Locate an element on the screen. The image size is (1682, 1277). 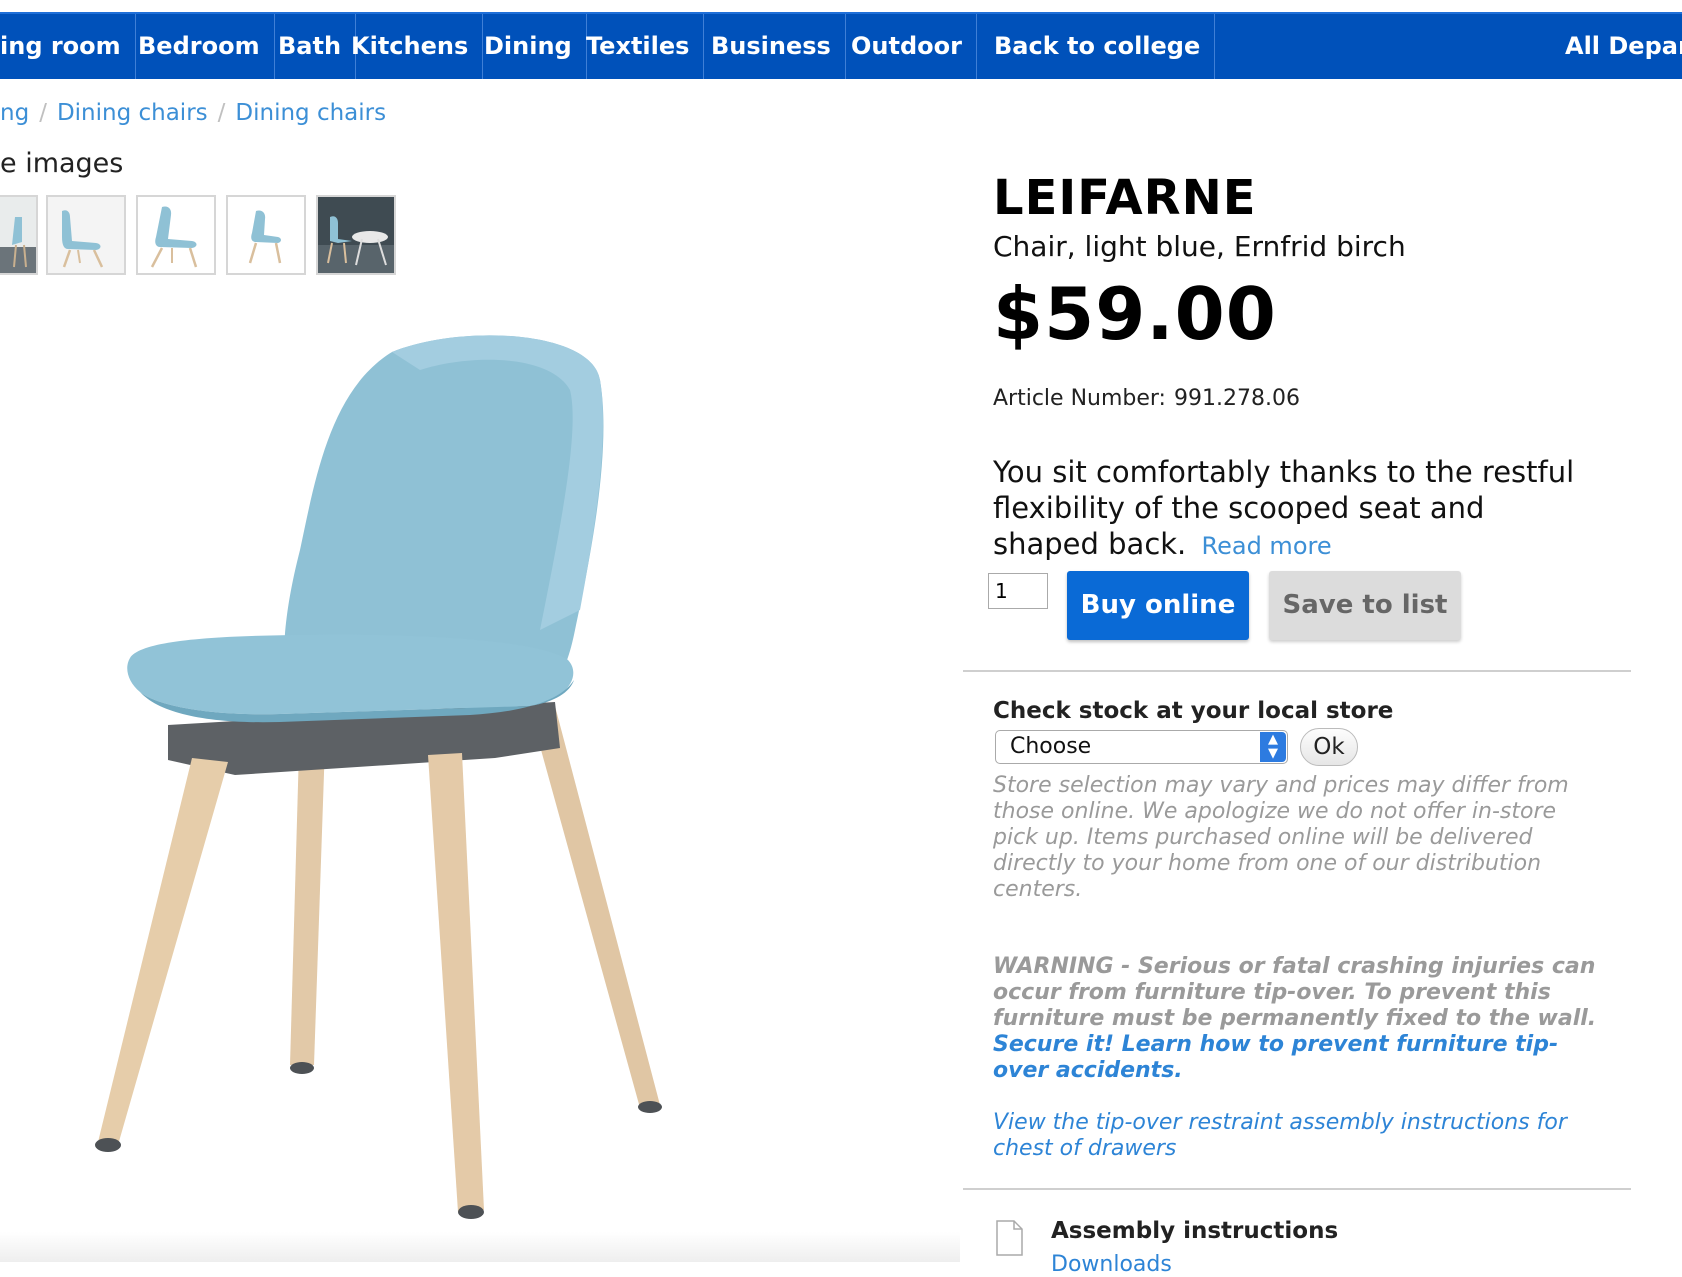
nav-item-all-departments: All Depar is located at coordinates (1616, 46).